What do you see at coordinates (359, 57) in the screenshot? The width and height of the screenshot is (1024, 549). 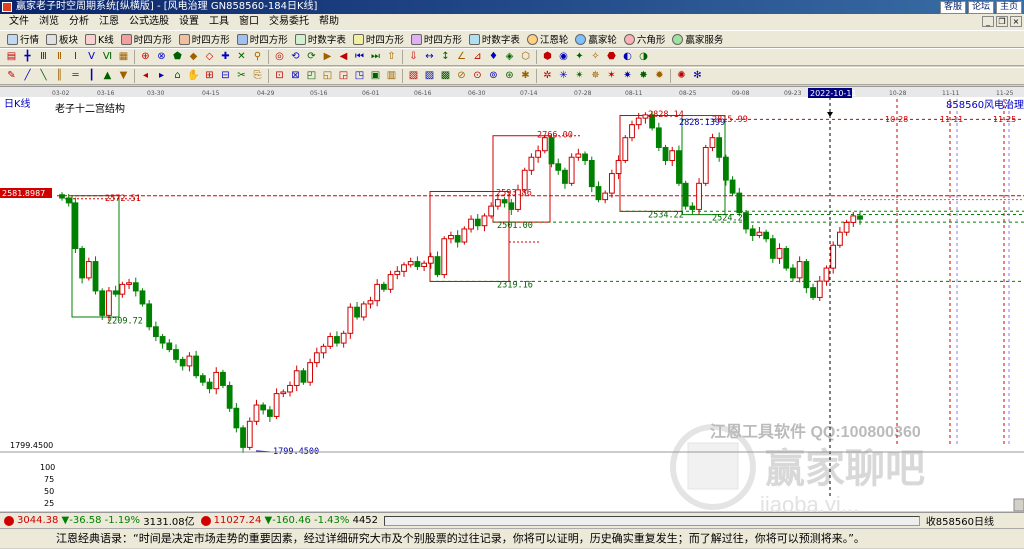 I see `drawing-tool-icon-22: ⏮` at bounding box center [359, 57].